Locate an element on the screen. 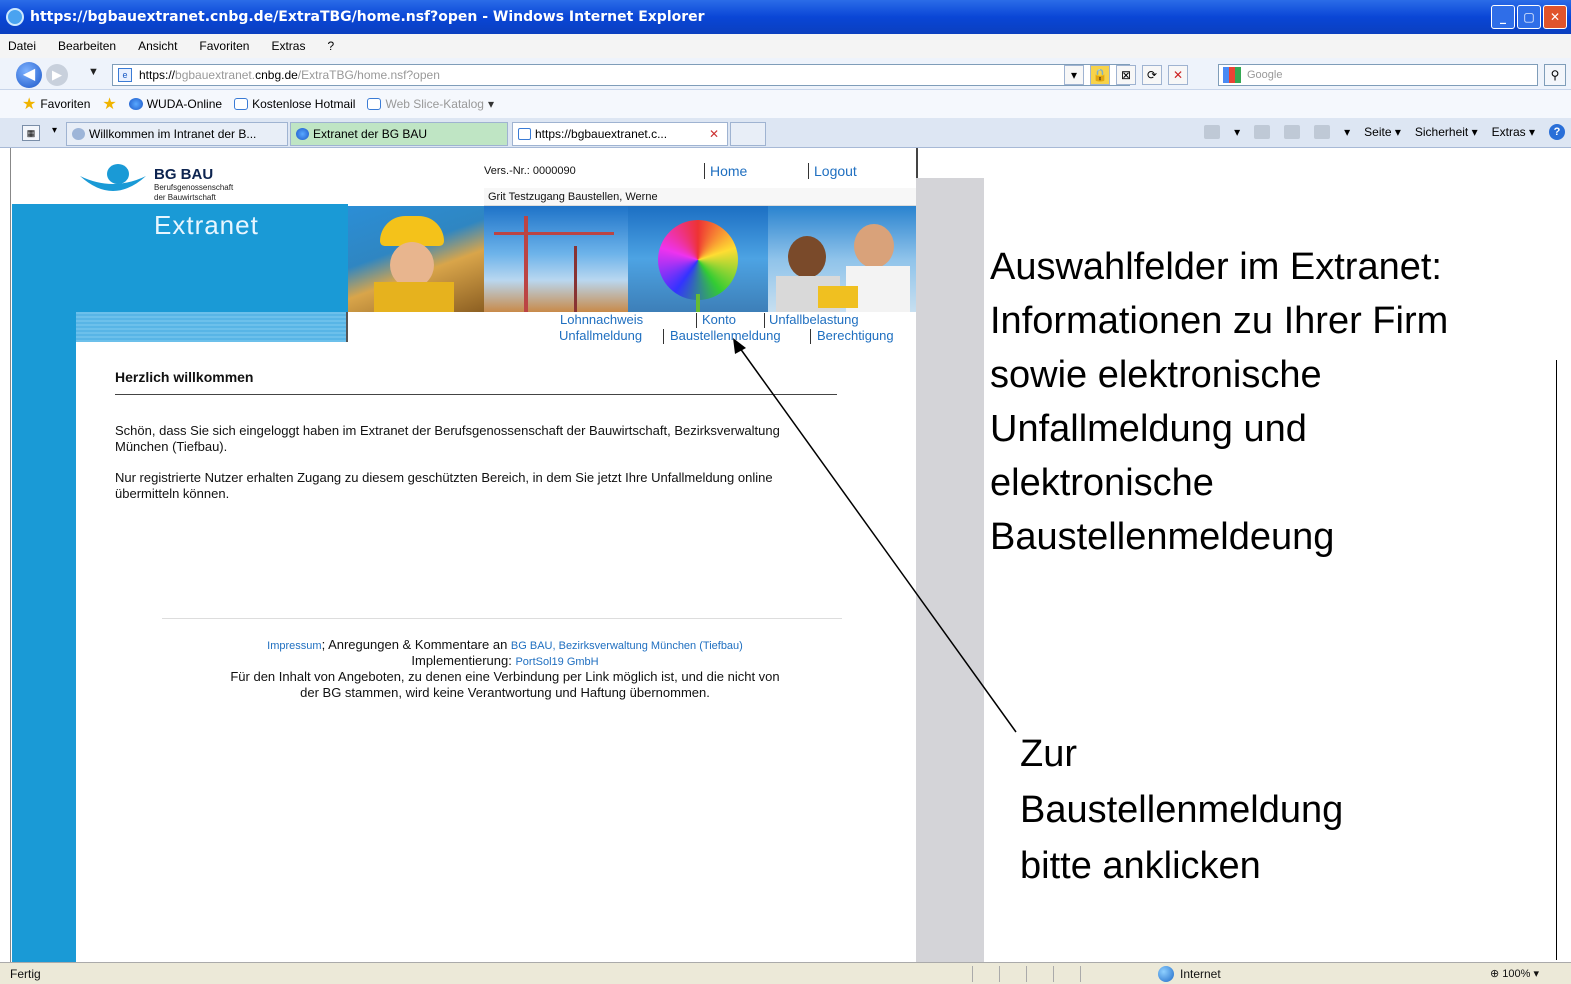 This screenshot has width=1571, height=984. refresh-icon: ⟳ is located at coordinates (1152, 75).